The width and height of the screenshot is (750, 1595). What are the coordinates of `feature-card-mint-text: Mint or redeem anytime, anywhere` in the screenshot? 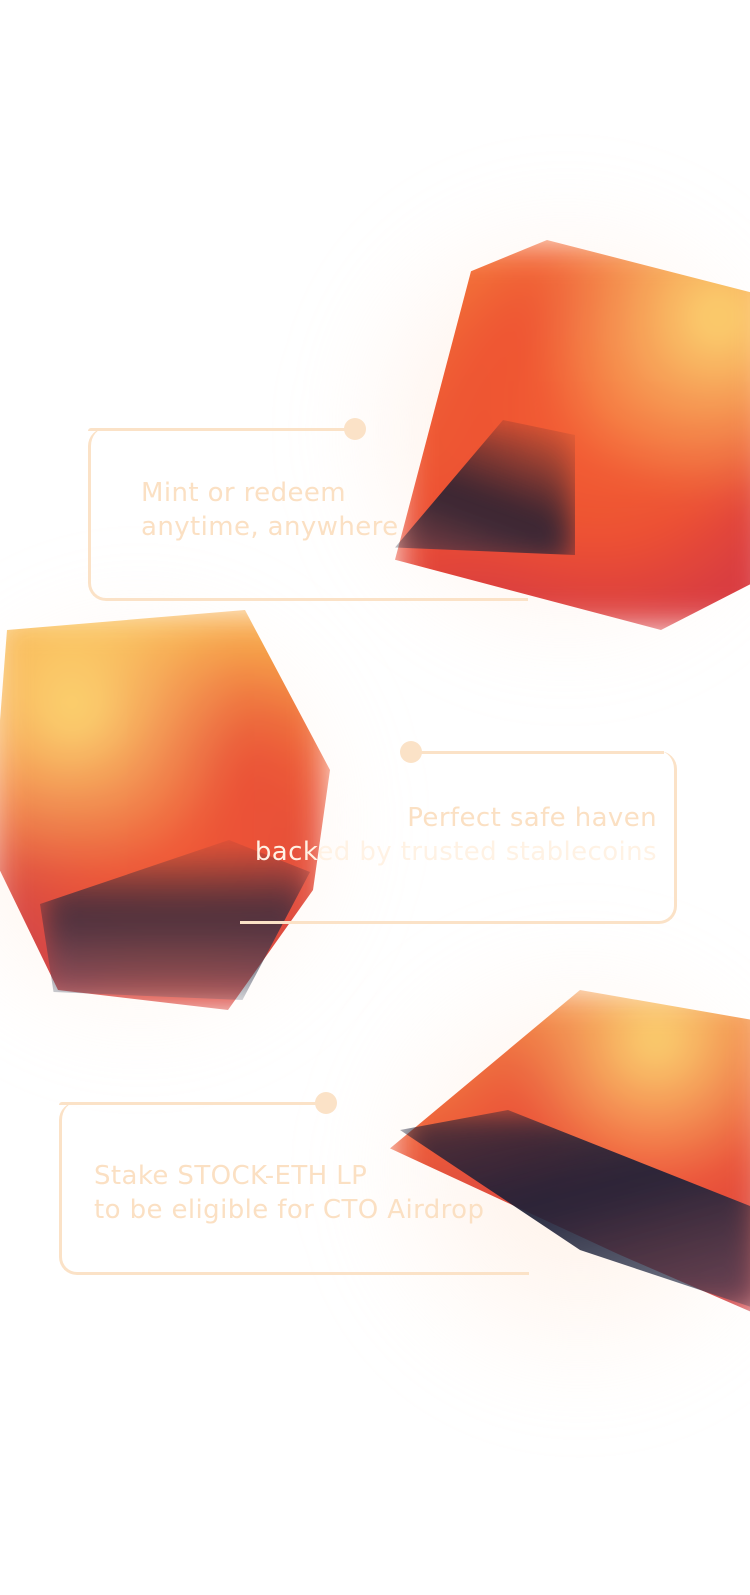 It's located at (270, 510).